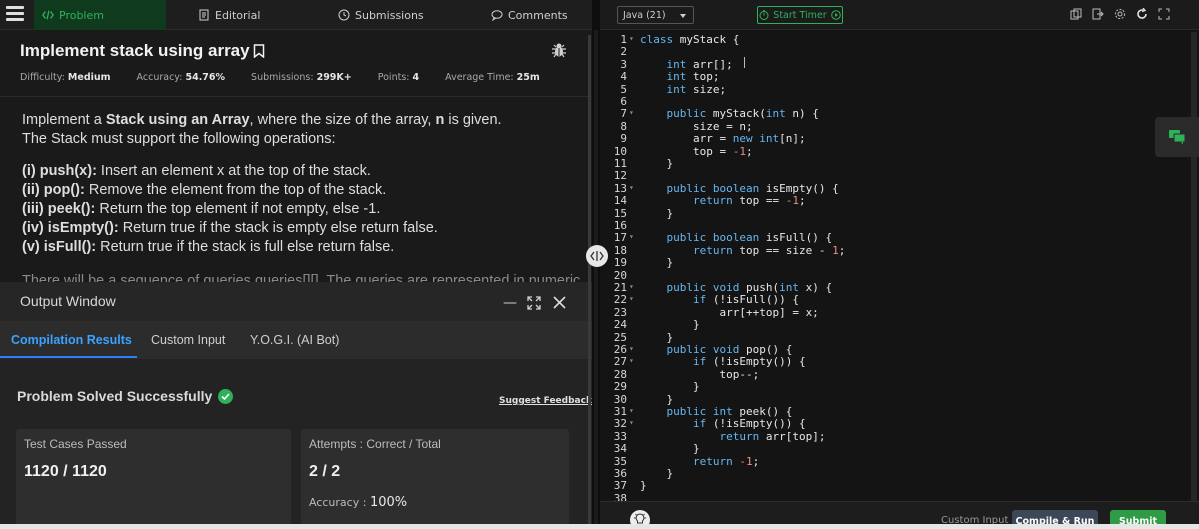 This screenshot has width=1199, height=529. Describe the element at coordinates (529, 15) in the screenshot. I see `tab-comments: Comments` at that location.